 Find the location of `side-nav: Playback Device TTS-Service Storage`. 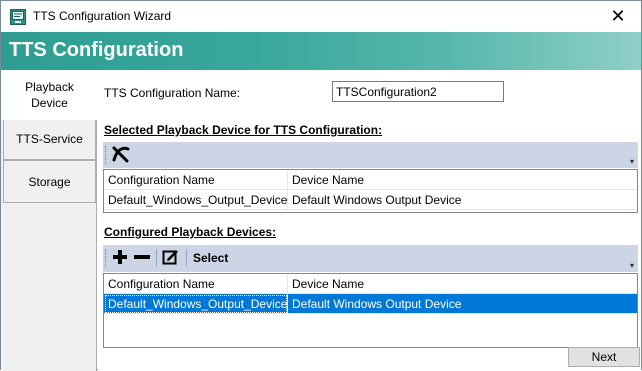

side-nav: Playback Device TTS-Service Storage is located at coordinates (49, 220).